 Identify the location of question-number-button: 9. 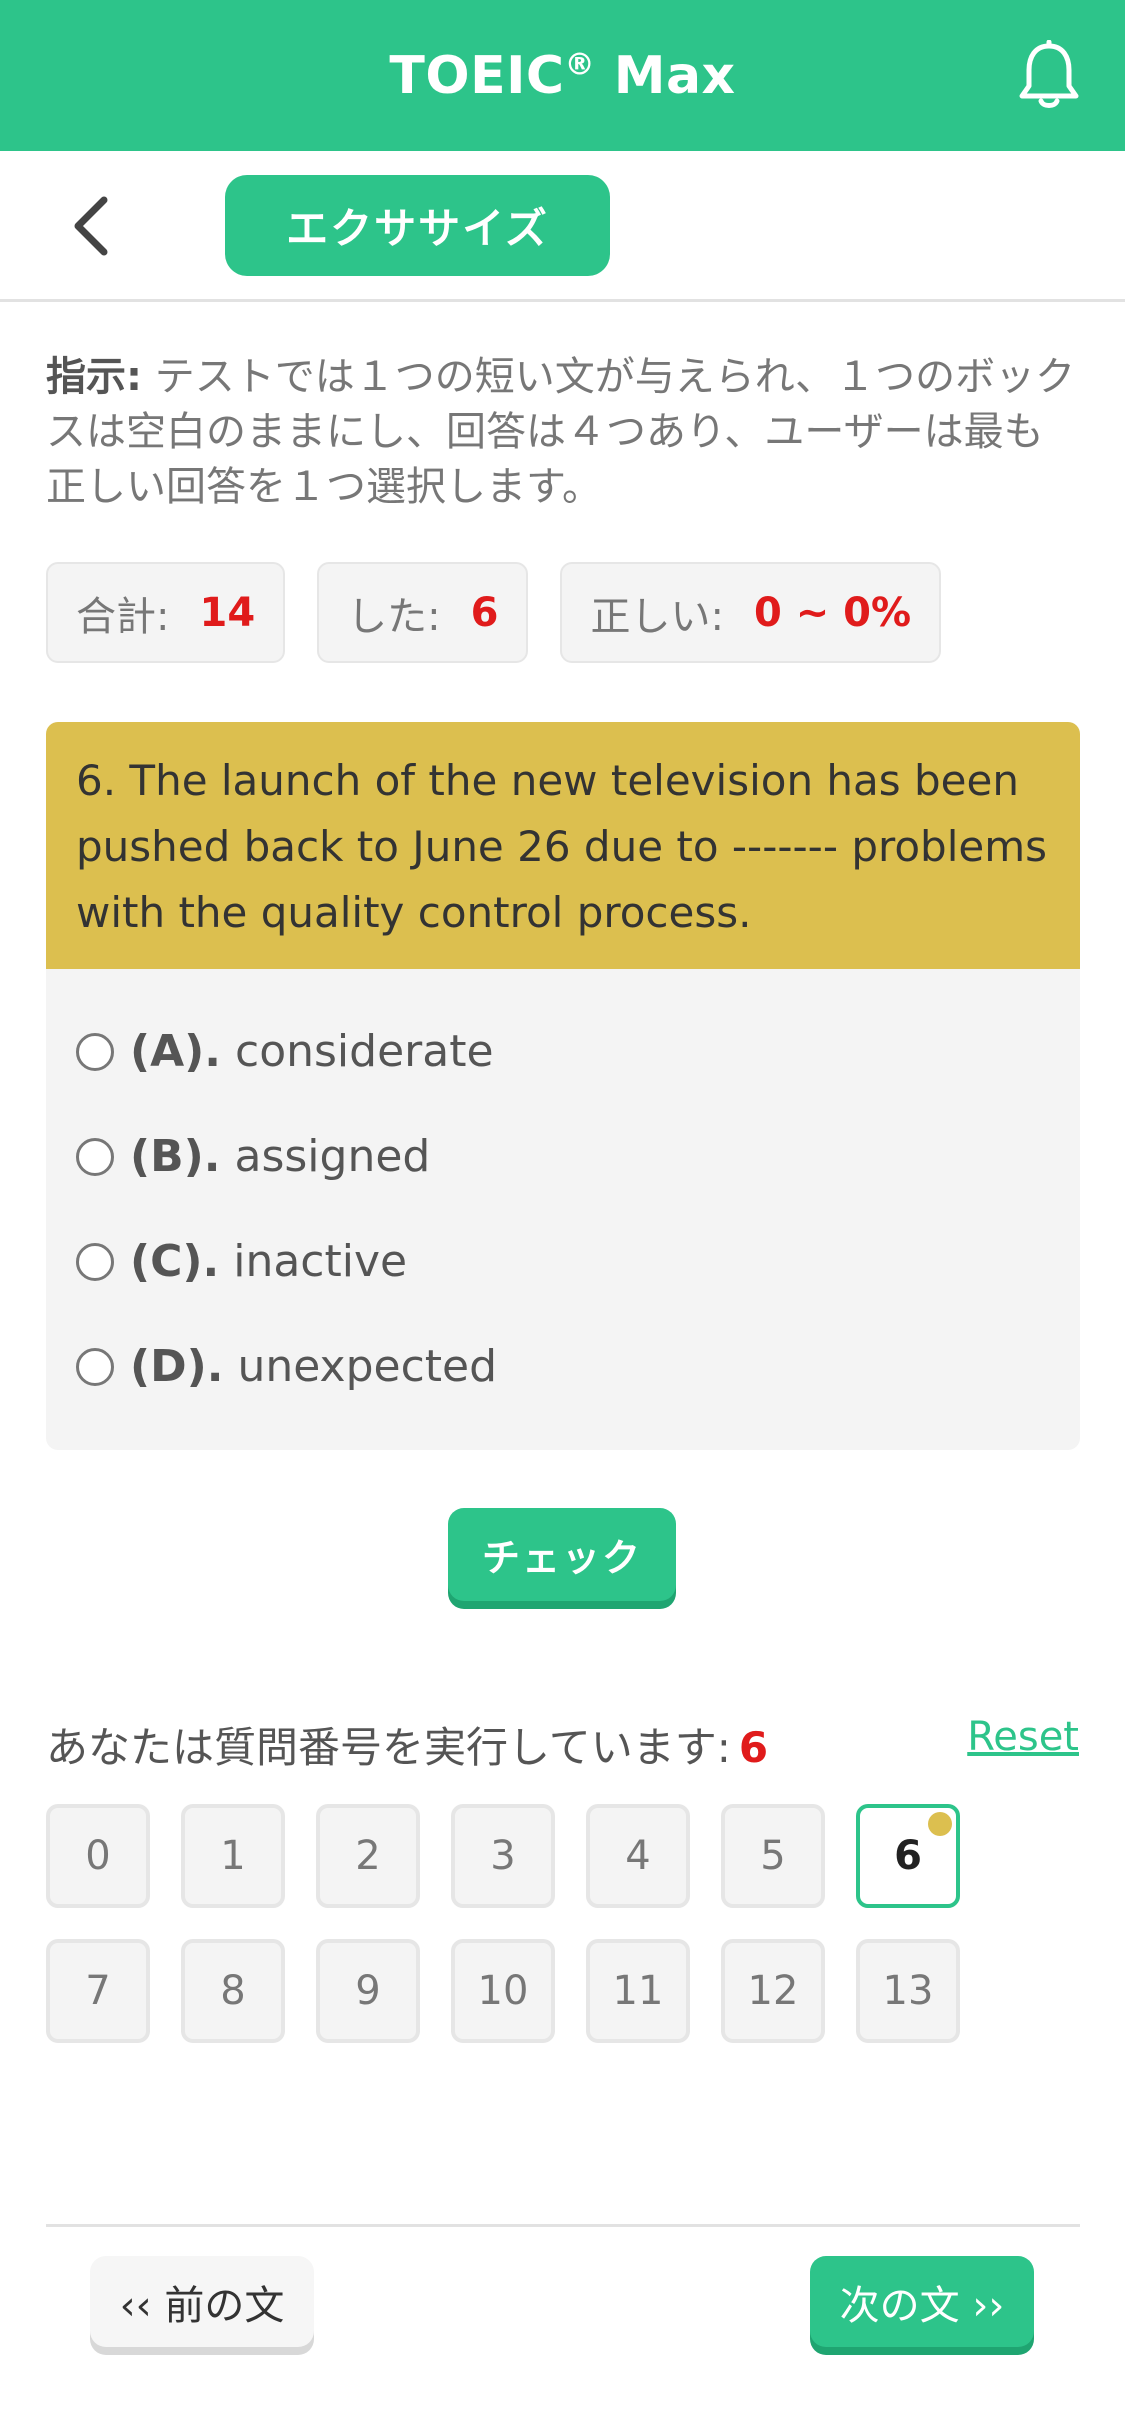
(368, 1991).